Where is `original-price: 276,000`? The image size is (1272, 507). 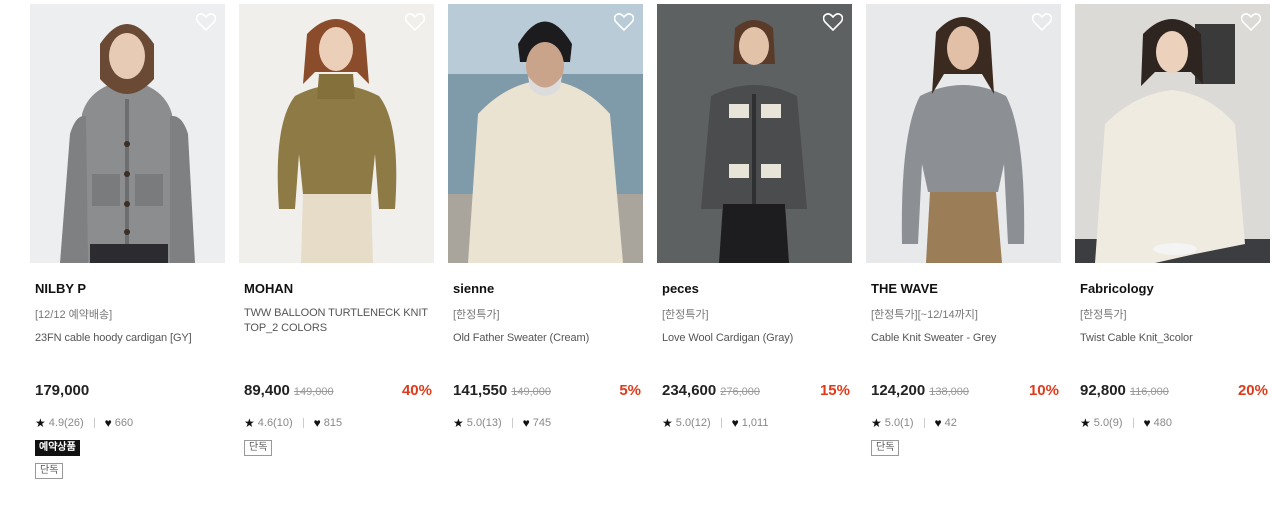 original-price: 276,000 is located at coordinates (740, 392).